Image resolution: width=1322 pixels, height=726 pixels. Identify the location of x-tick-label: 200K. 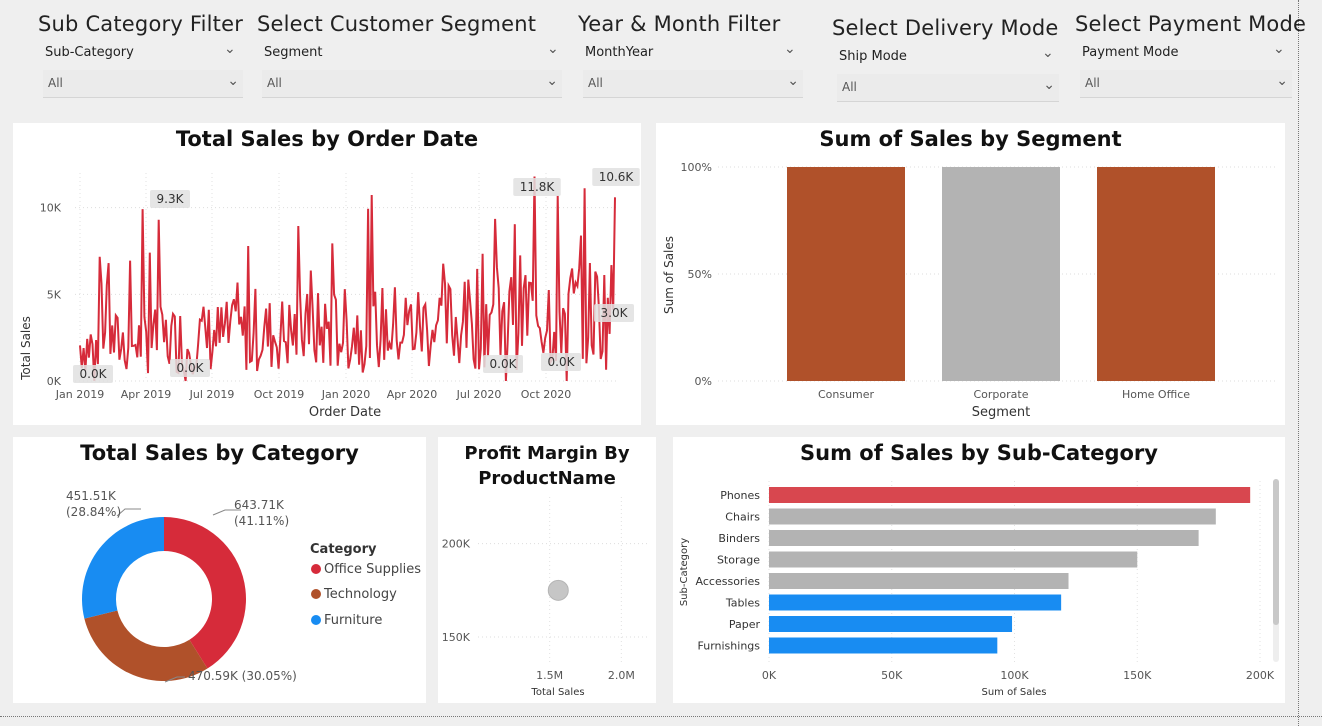
(1260, 675).